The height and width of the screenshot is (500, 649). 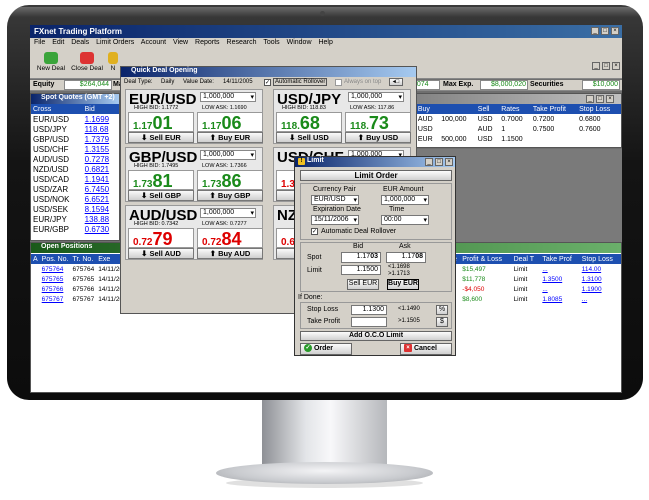 I want to click on position-cell: 675765, so click(x=55, y=279).